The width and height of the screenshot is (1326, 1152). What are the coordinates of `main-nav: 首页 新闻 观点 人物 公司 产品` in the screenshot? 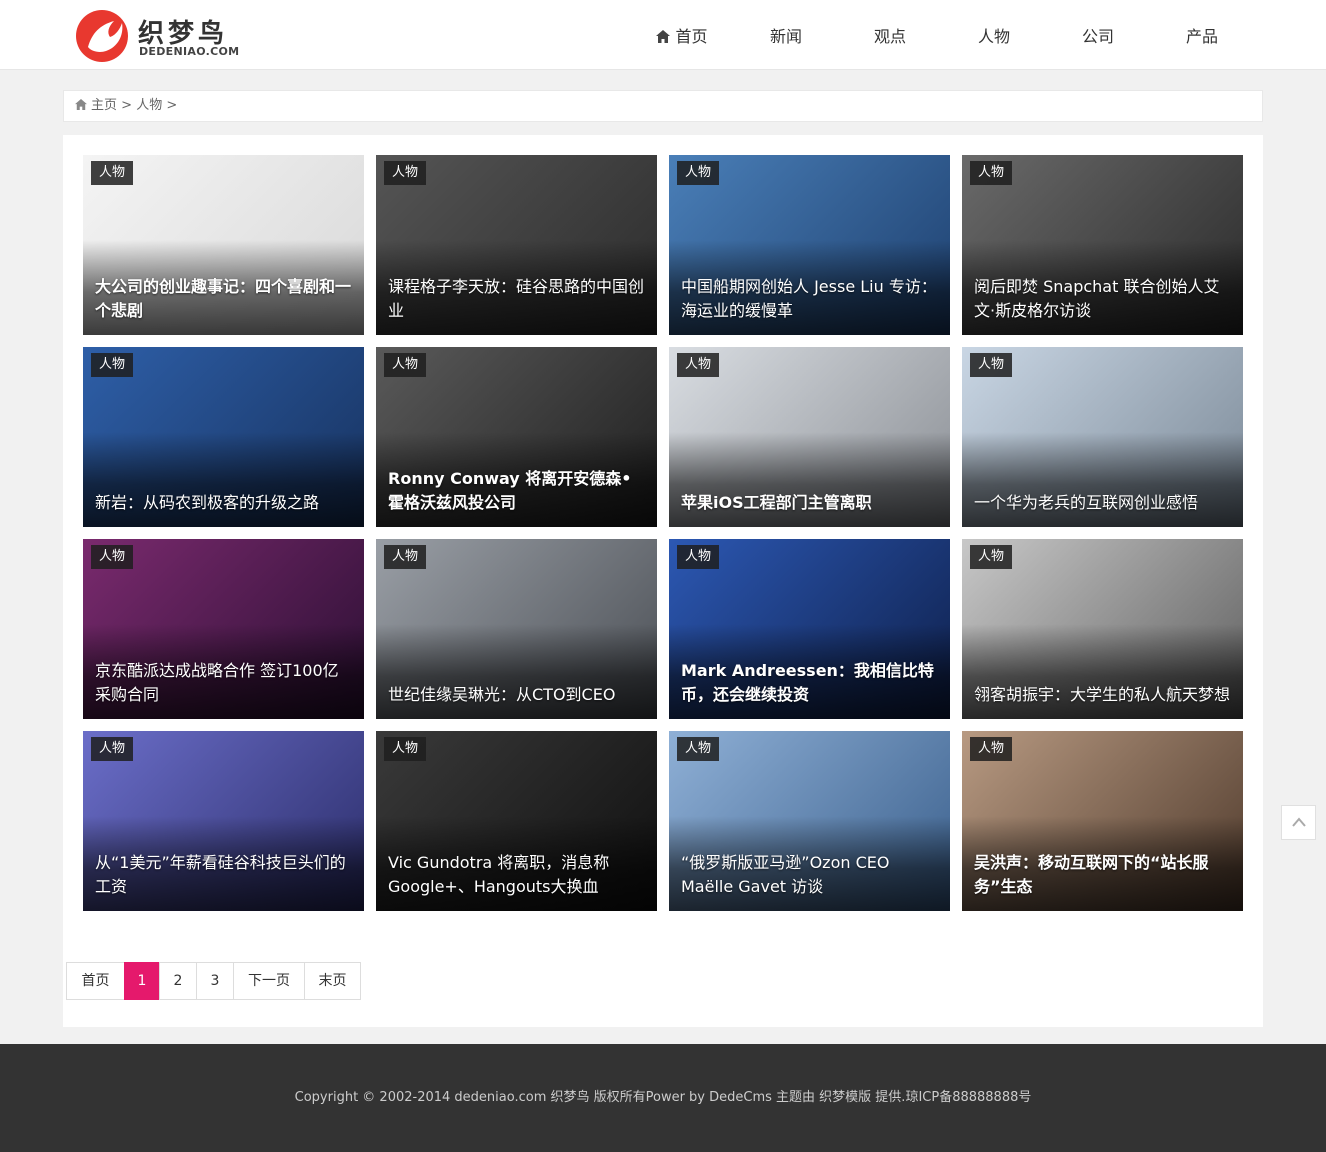 It's located at (942, 35).